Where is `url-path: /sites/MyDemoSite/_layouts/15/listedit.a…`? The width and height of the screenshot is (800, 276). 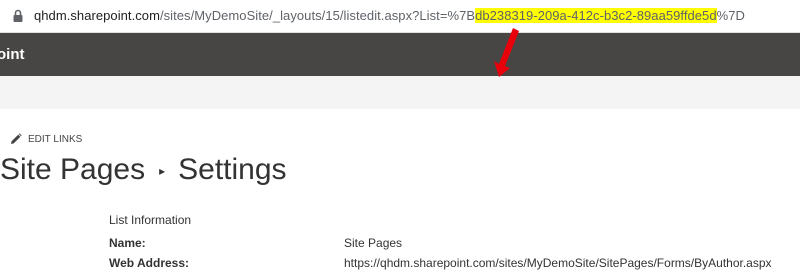
url-path: /sites/MyDemoSite/_layouts/15/listedit.a… is located at coordinates (317, 15).